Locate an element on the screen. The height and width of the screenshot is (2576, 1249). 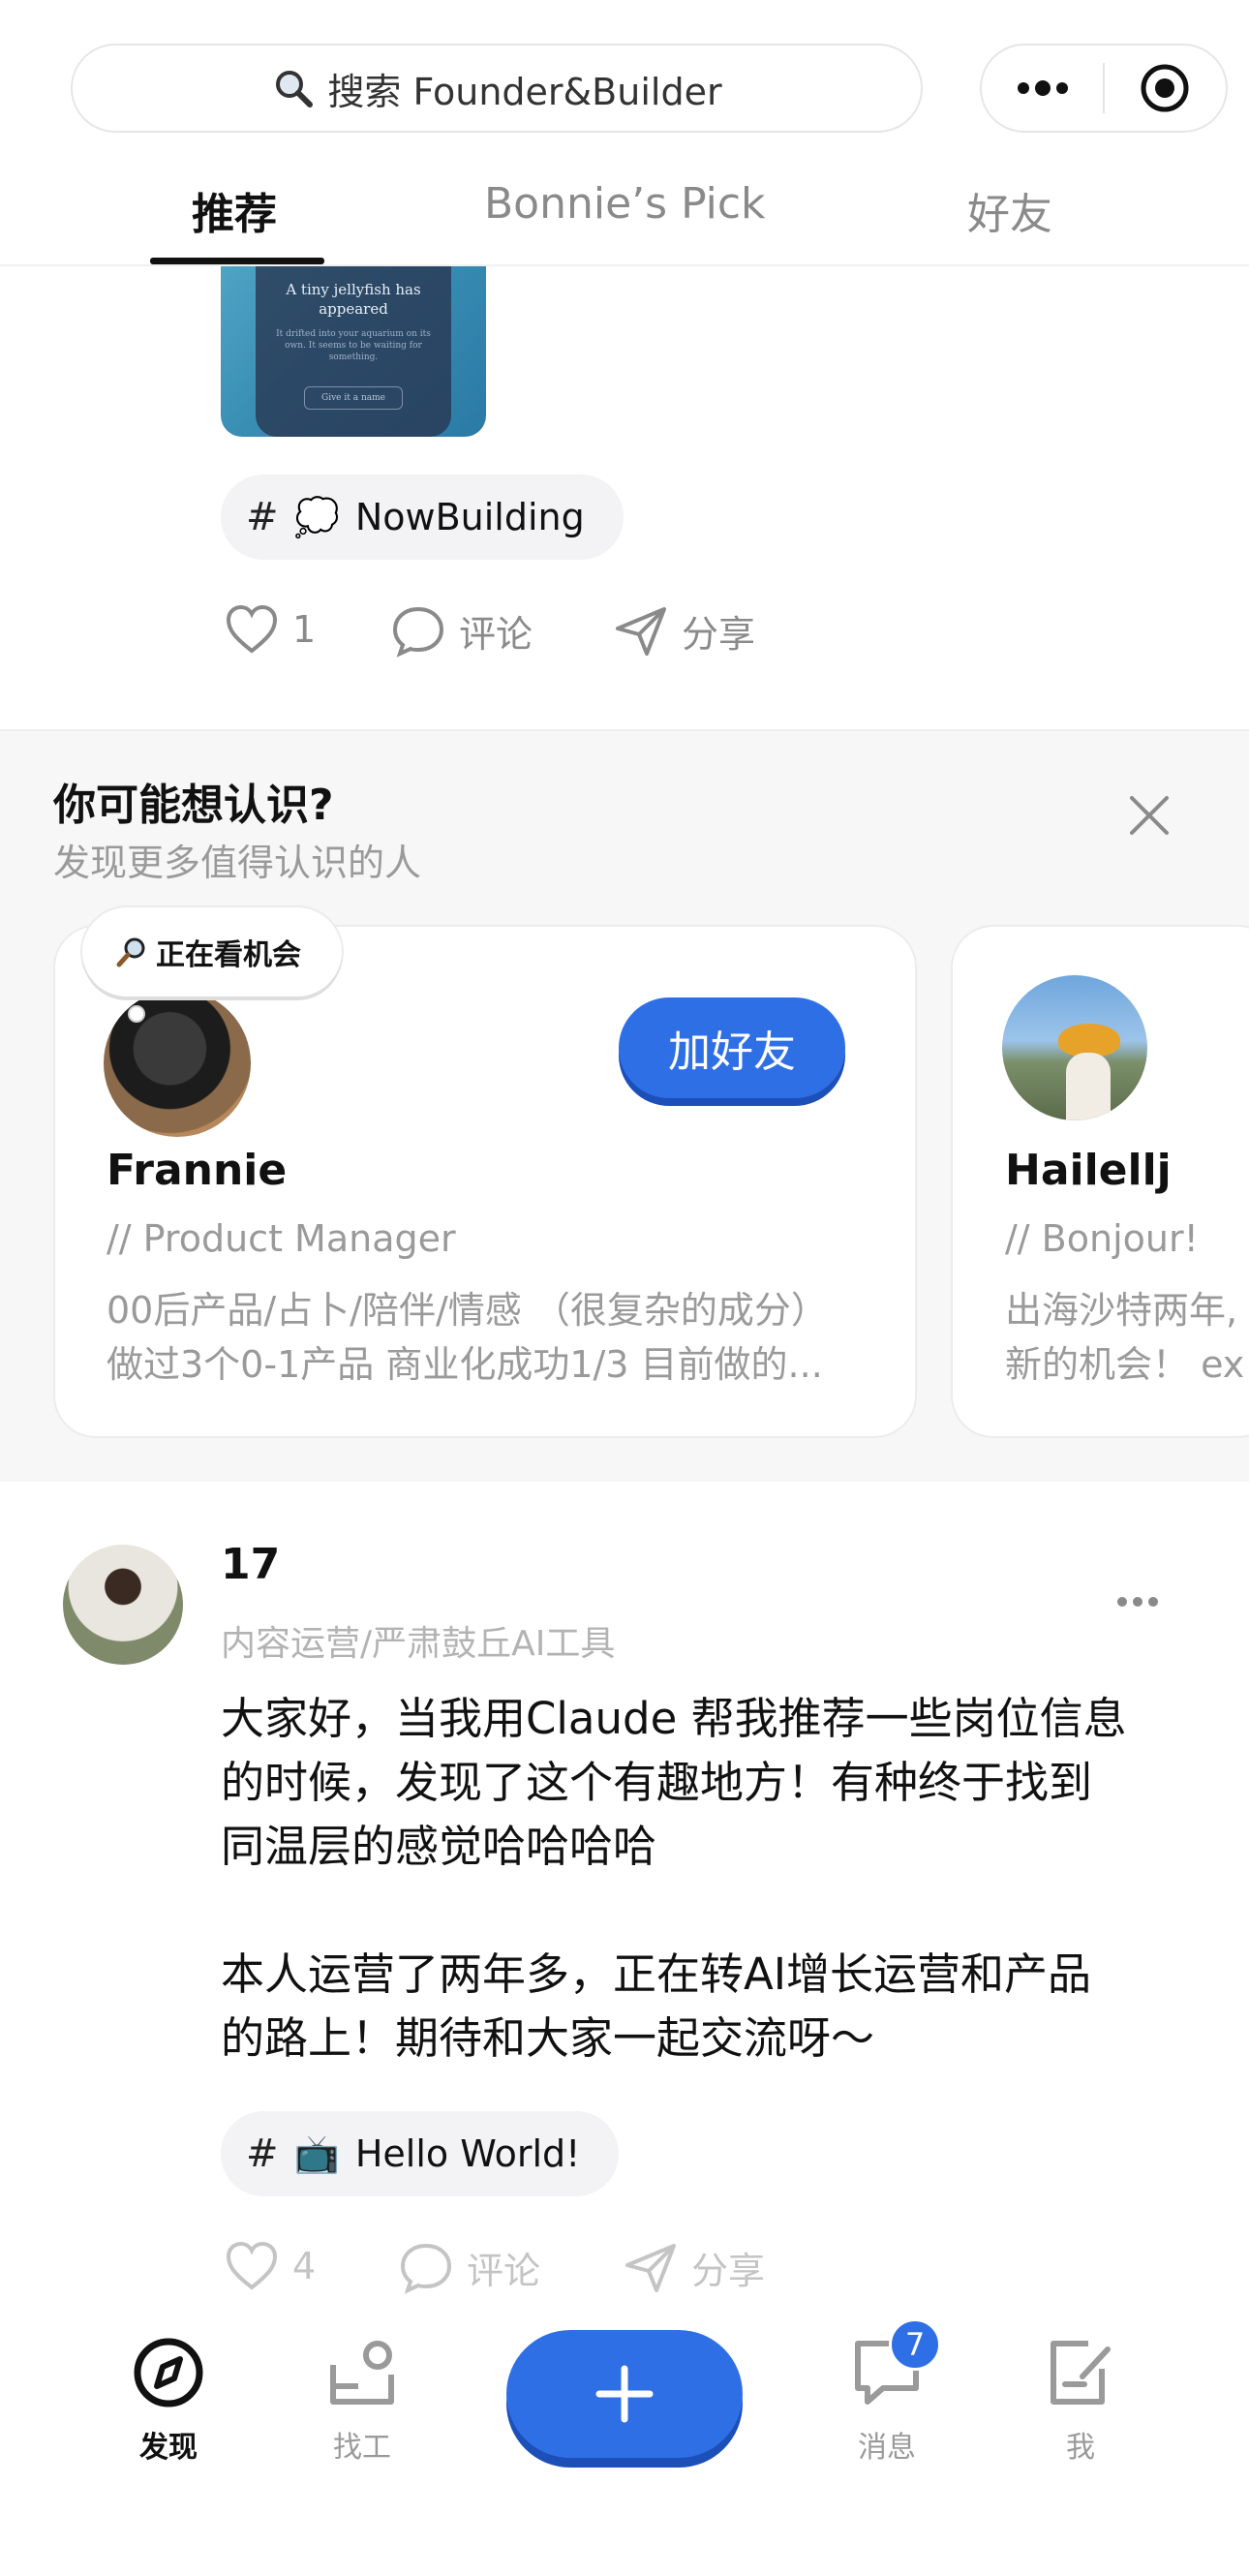
post-line: 的时候，发现了这个有趣地方！有种终于找到 is located at coordinates (657, 1782).